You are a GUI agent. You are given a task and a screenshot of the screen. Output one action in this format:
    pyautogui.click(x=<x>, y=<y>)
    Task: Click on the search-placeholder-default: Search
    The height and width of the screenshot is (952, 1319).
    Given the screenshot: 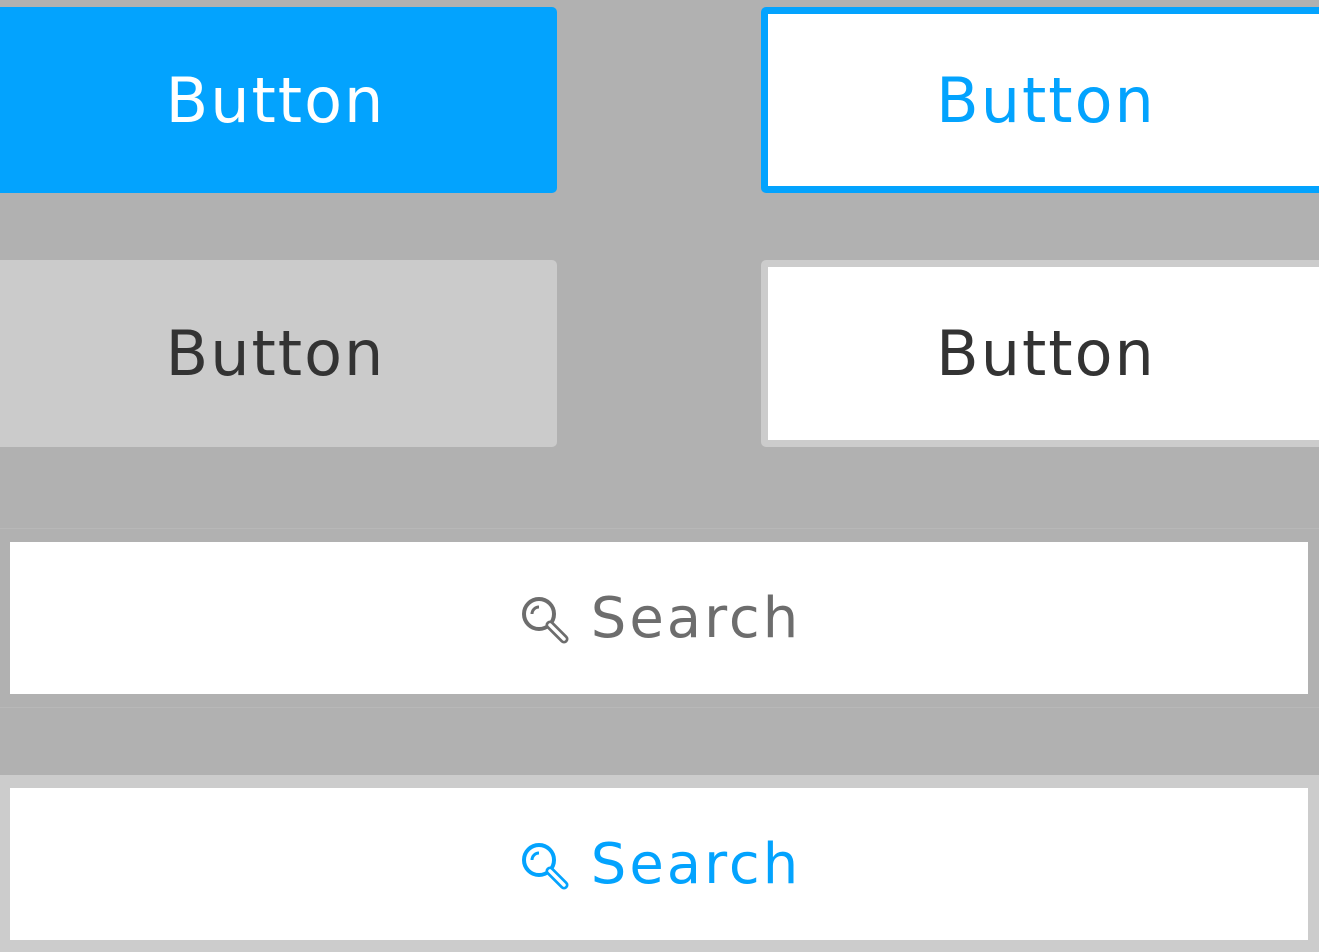 What is the action you would take?
    pyautogui.click(x=696, y=618)
    